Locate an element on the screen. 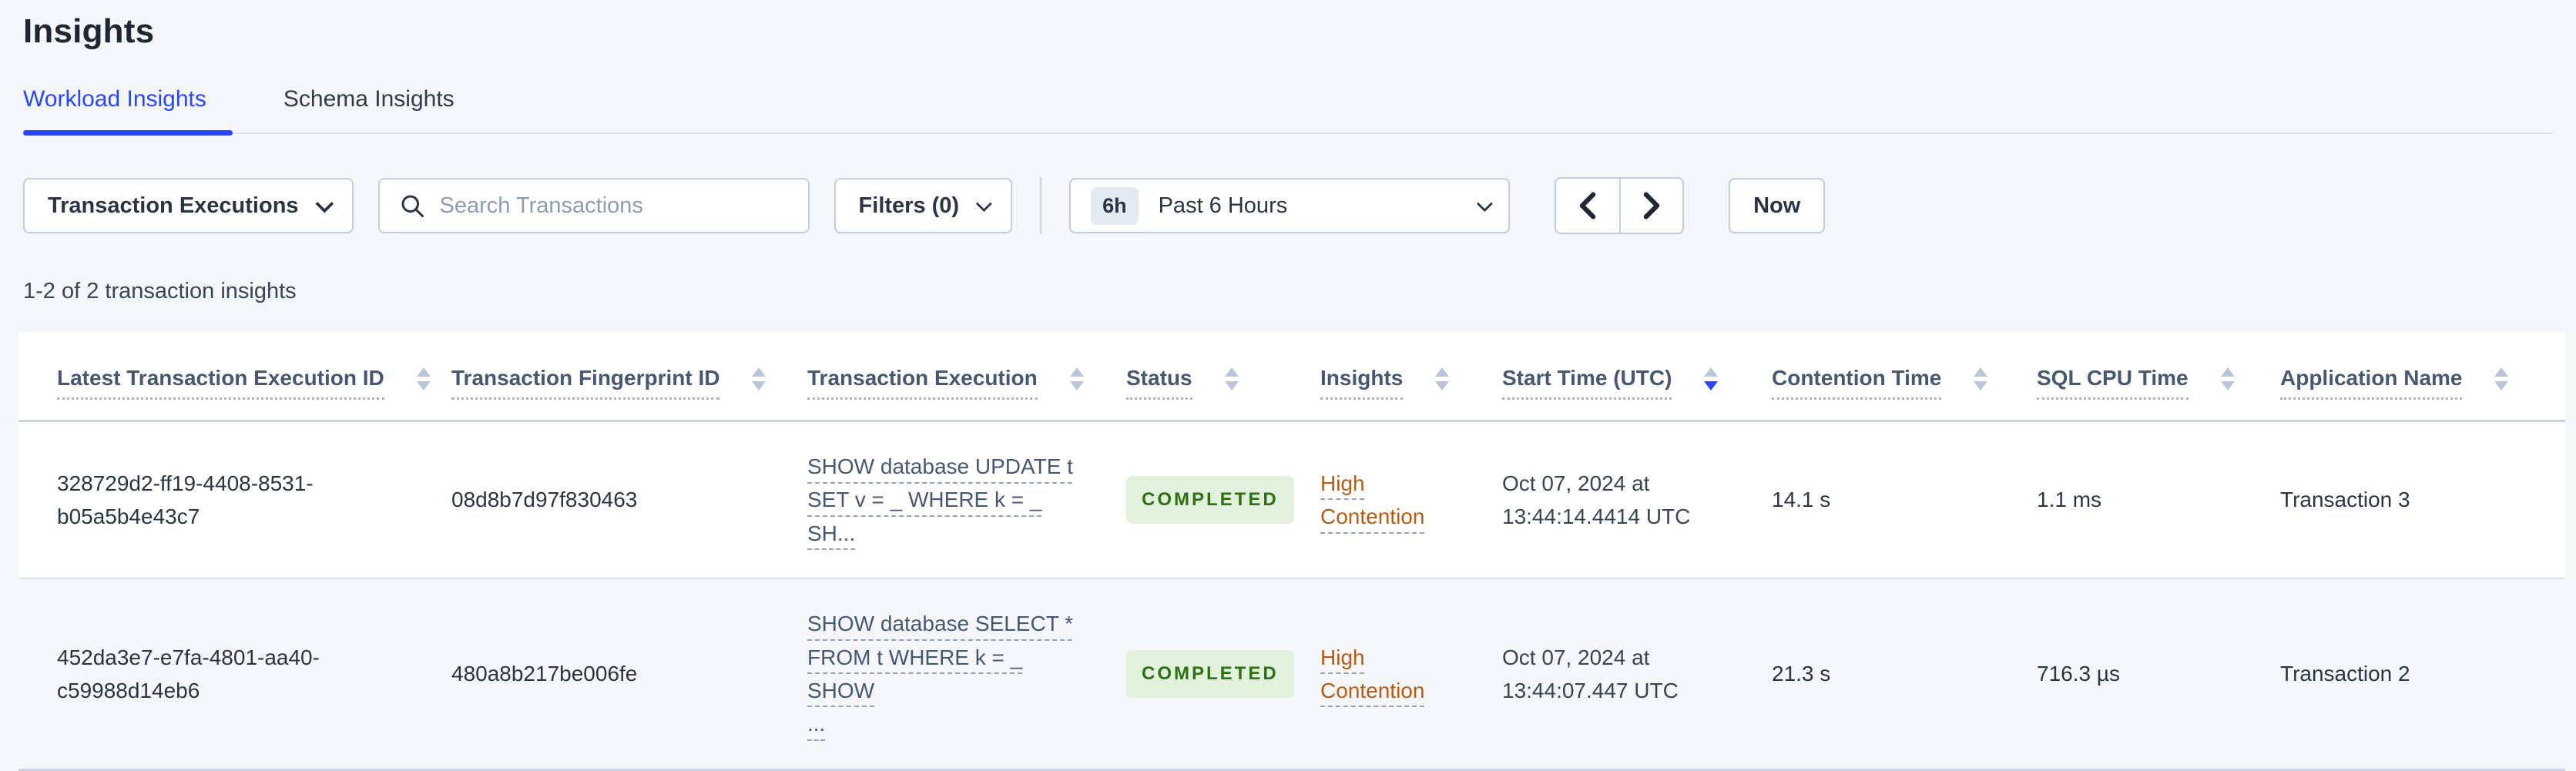 Image resolution: width=2576 pixels, height=771 pixels. now-button: Now is located at coordinates (1777, 205).